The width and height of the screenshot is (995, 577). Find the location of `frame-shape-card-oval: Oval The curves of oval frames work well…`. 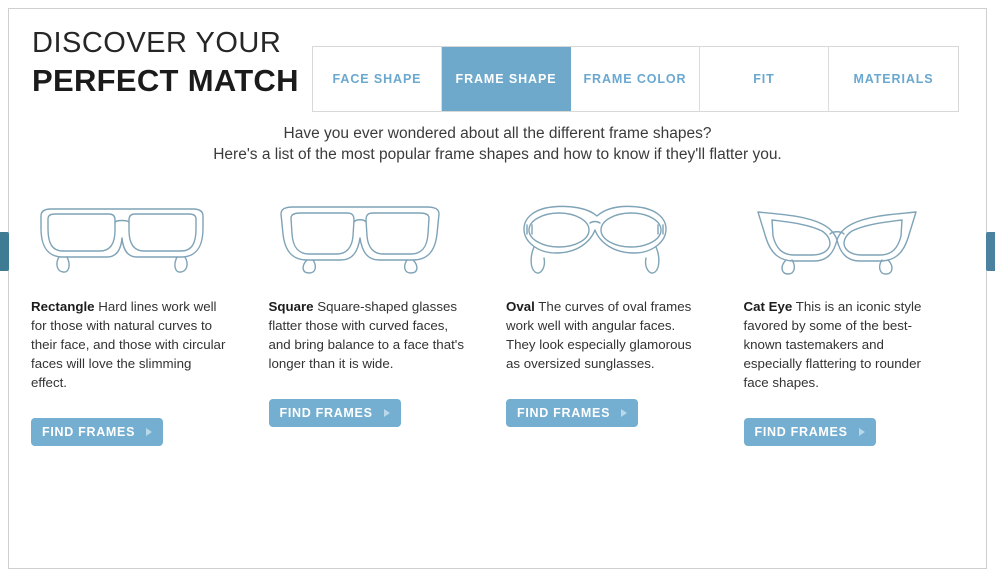

frame-shape-card-oval: Oval The curves of oval frames work well… is located at coordinates (625, 318).